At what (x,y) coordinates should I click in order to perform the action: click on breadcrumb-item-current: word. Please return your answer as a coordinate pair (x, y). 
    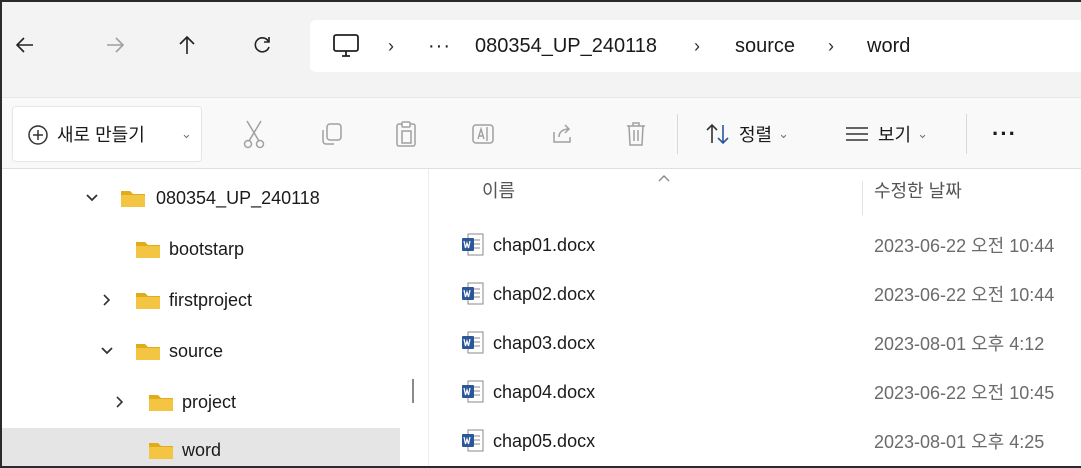
    Looking at the image, I should click on (888, 46).